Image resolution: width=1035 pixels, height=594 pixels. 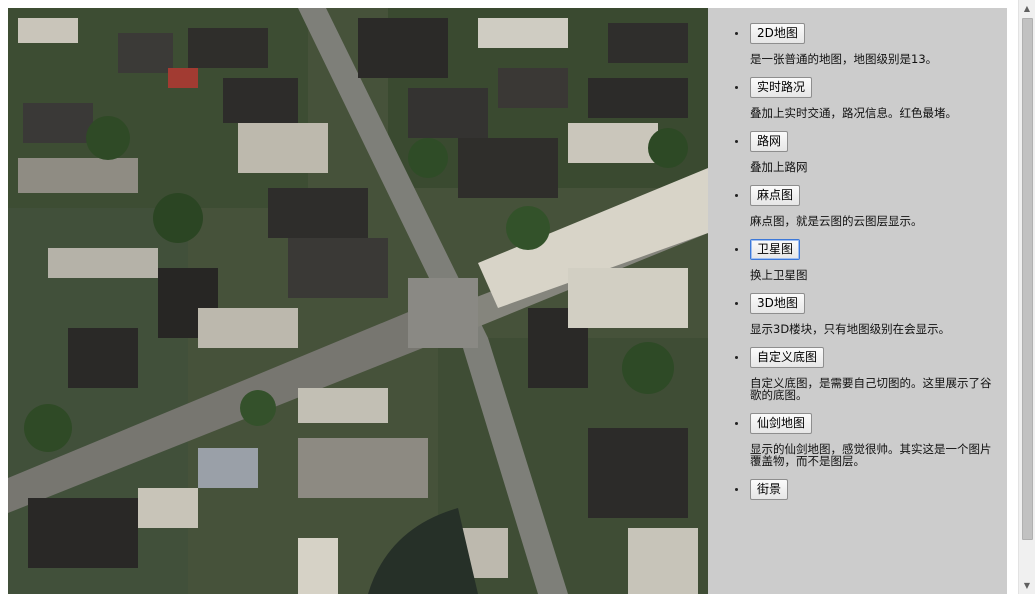 What do you see at coordinates (769, 489) in the screenshot?
I see `street-view-button: 街景` at bounding box center [769, 489].